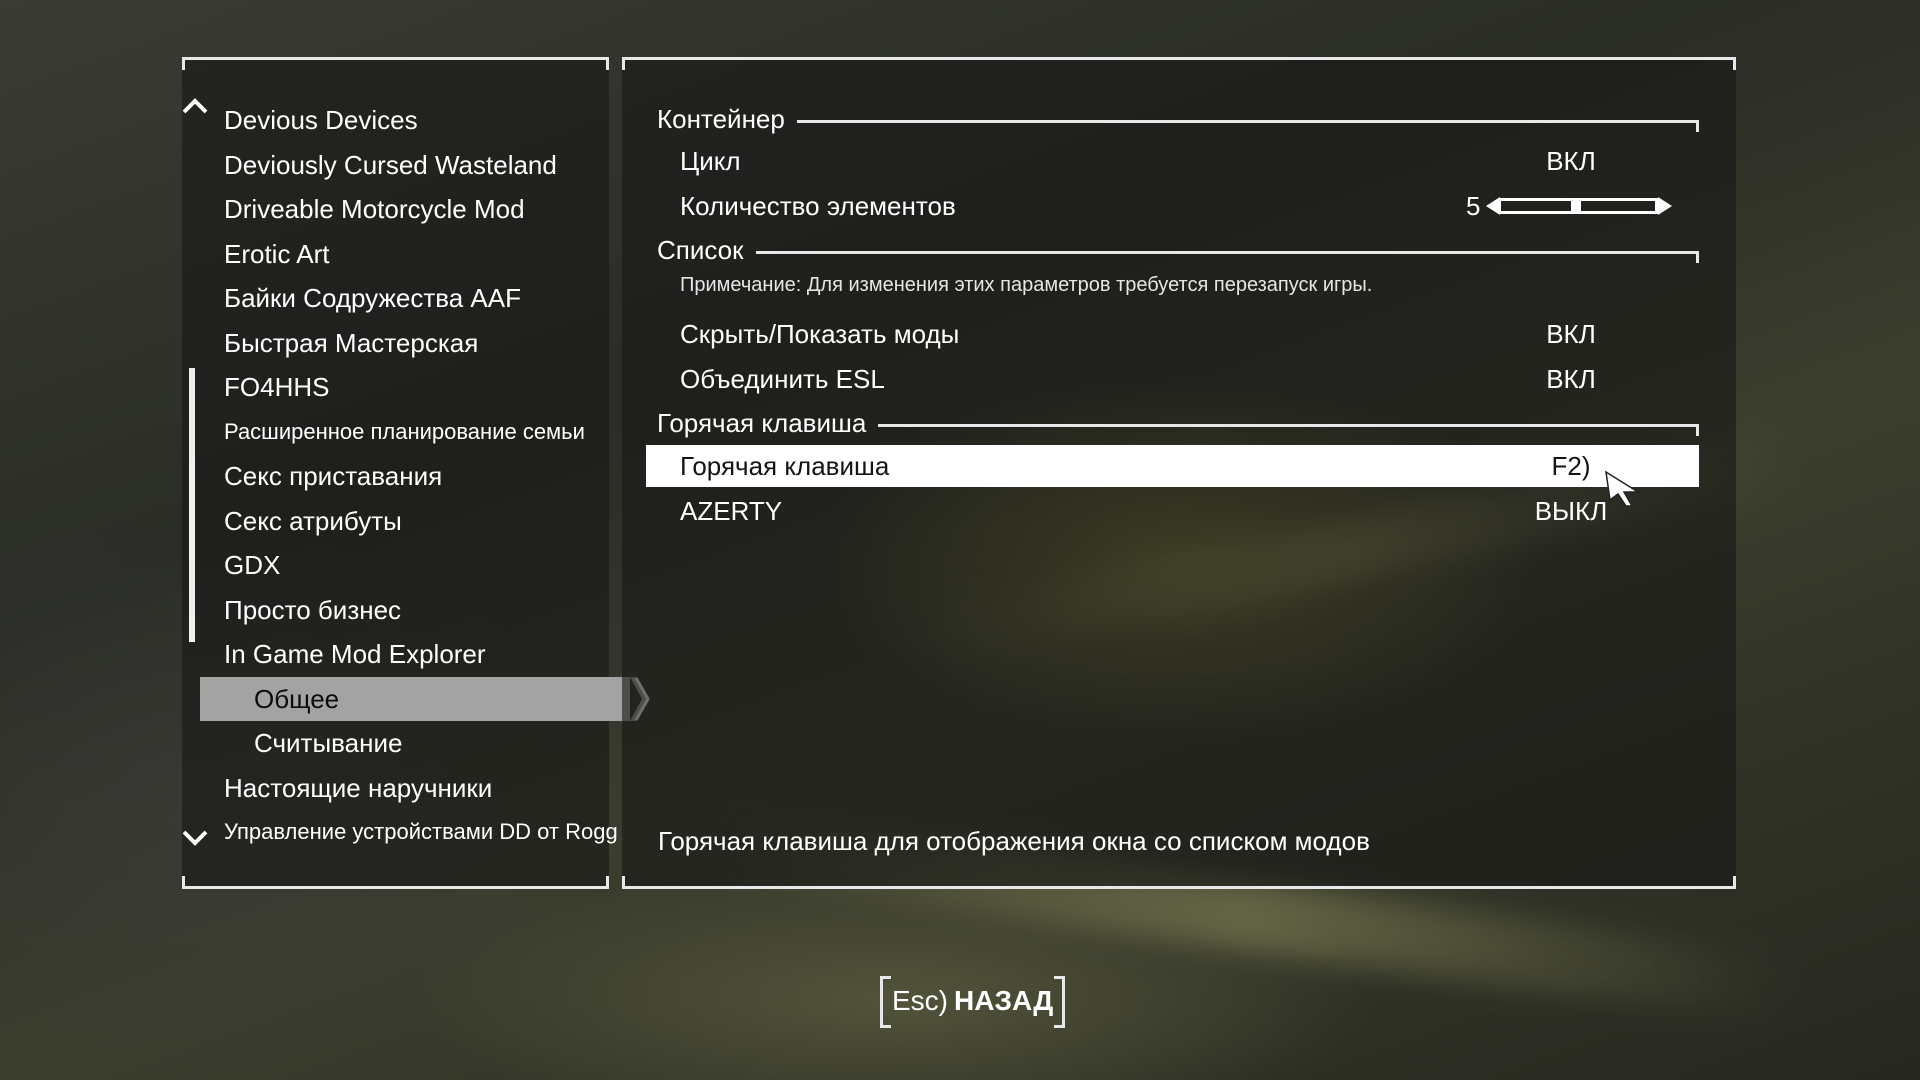  I want to click on mouse-cursor-icon, so click(1622, 488).